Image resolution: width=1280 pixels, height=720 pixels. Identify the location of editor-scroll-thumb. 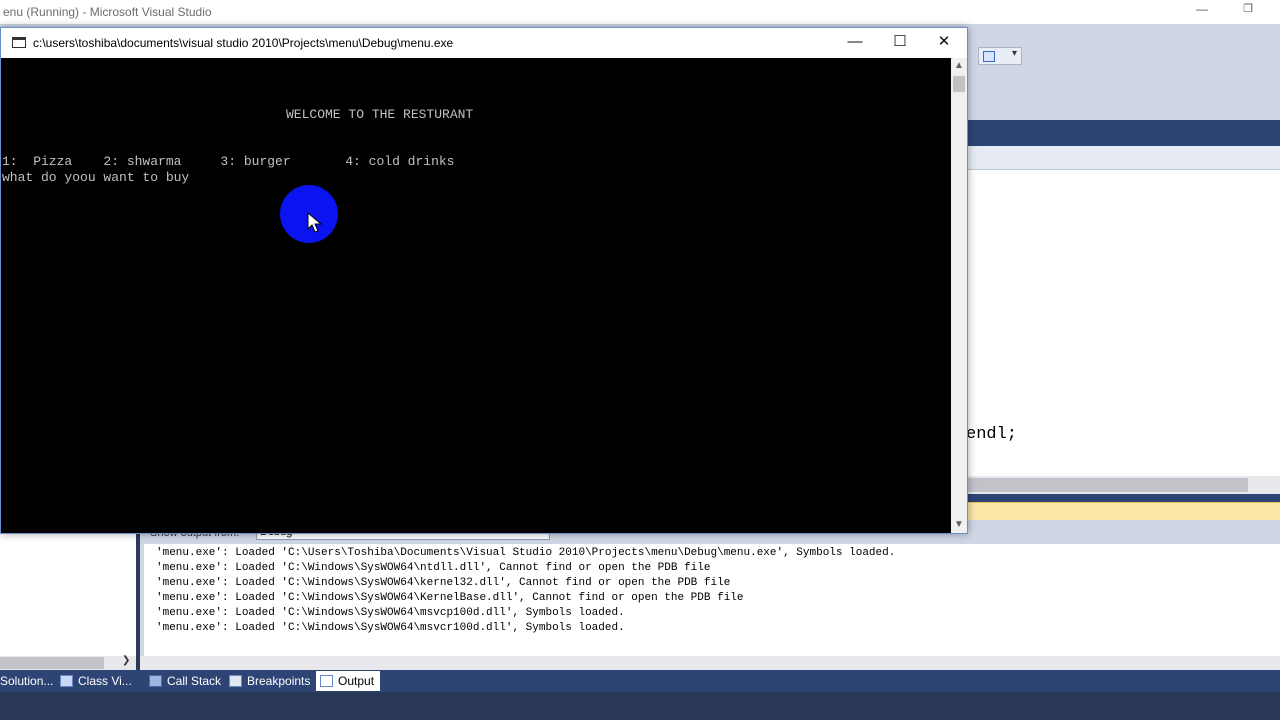
(1107, 485).